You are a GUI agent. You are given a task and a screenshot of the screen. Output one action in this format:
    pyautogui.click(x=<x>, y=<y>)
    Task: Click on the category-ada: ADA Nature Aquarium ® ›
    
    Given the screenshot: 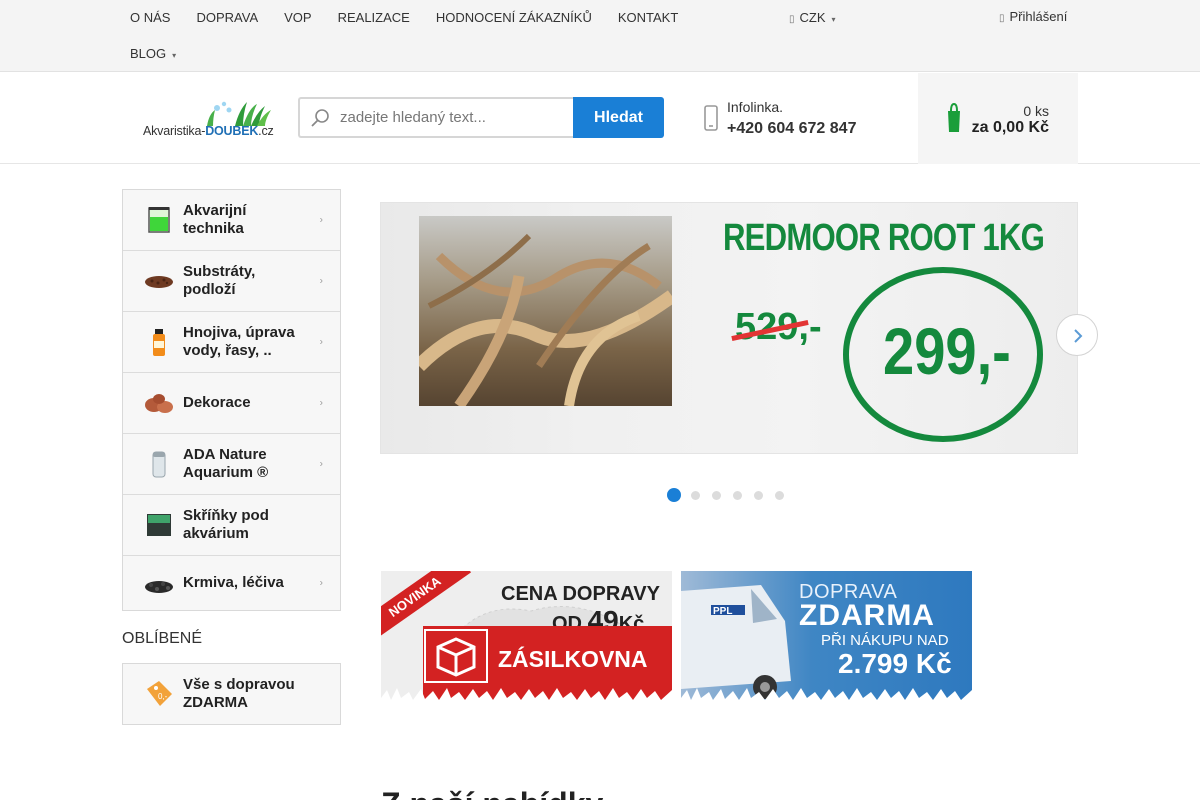 What is the action you would take?
    pyautogui.click(x=231, y=464)
    